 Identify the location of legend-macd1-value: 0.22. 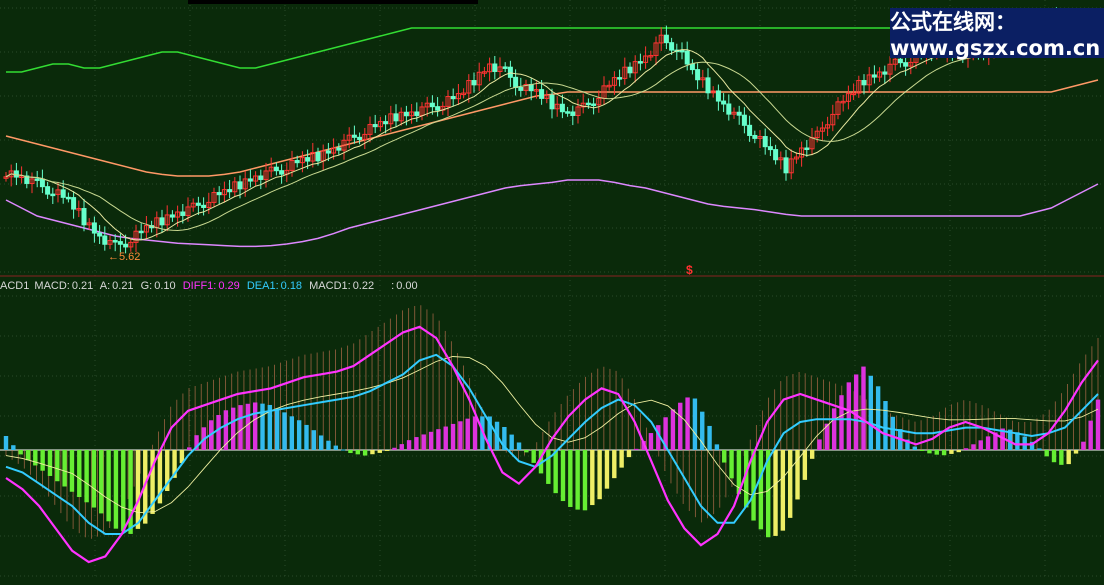
(363, 286).